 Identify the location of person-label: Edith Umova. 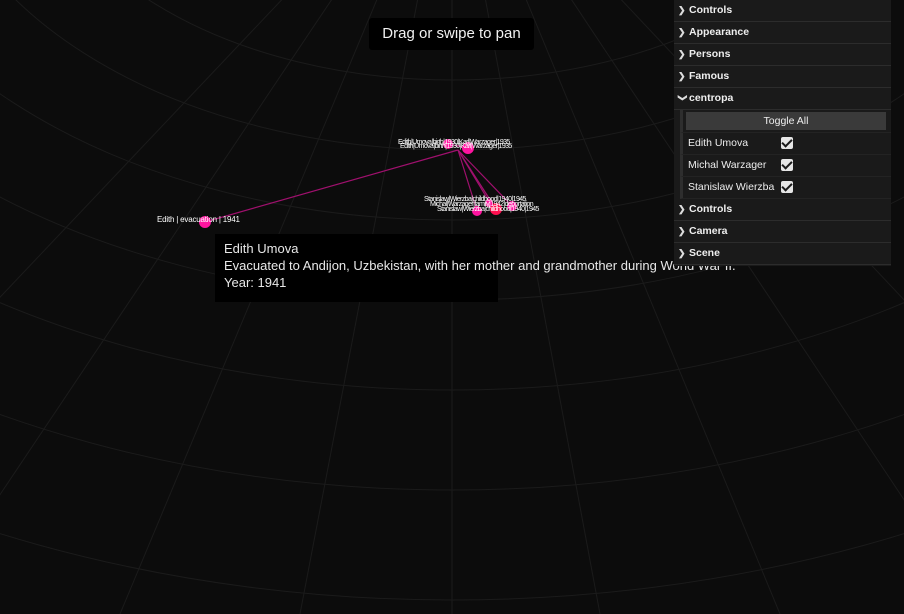
(718, 143).